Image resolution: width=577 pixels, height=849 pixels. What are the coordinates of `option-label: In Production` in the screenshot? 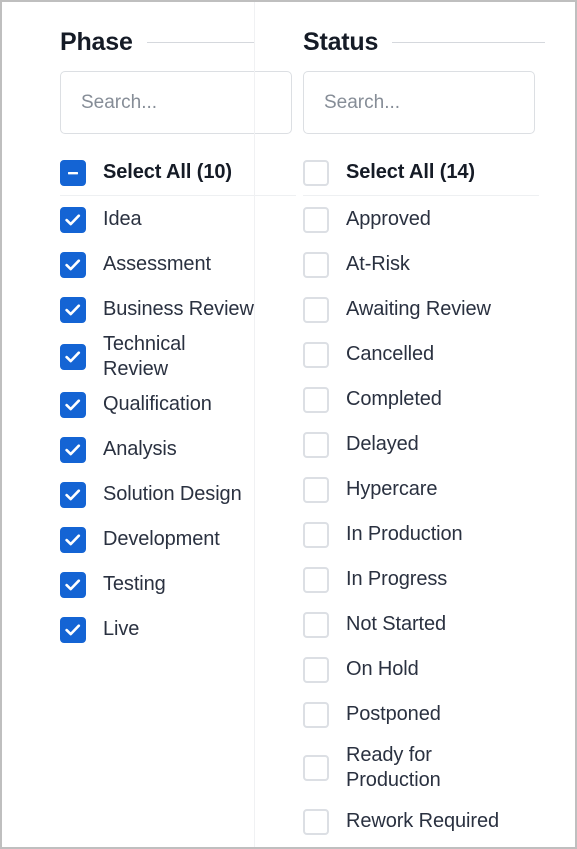 It's located at (404, 534).